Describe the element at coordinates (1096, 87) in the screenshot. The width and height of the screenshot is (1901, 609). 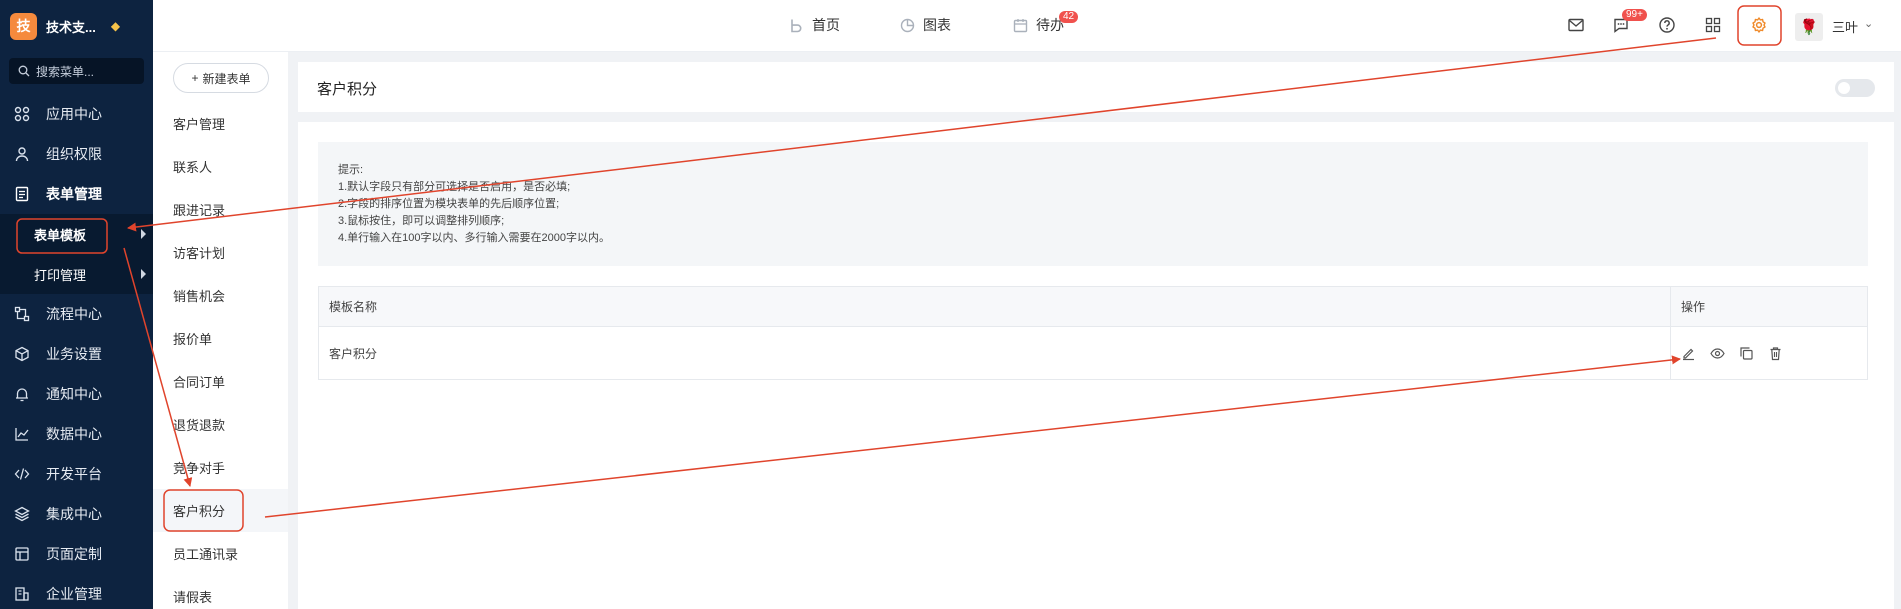
I see `panel-header: 客户积分` at that location.